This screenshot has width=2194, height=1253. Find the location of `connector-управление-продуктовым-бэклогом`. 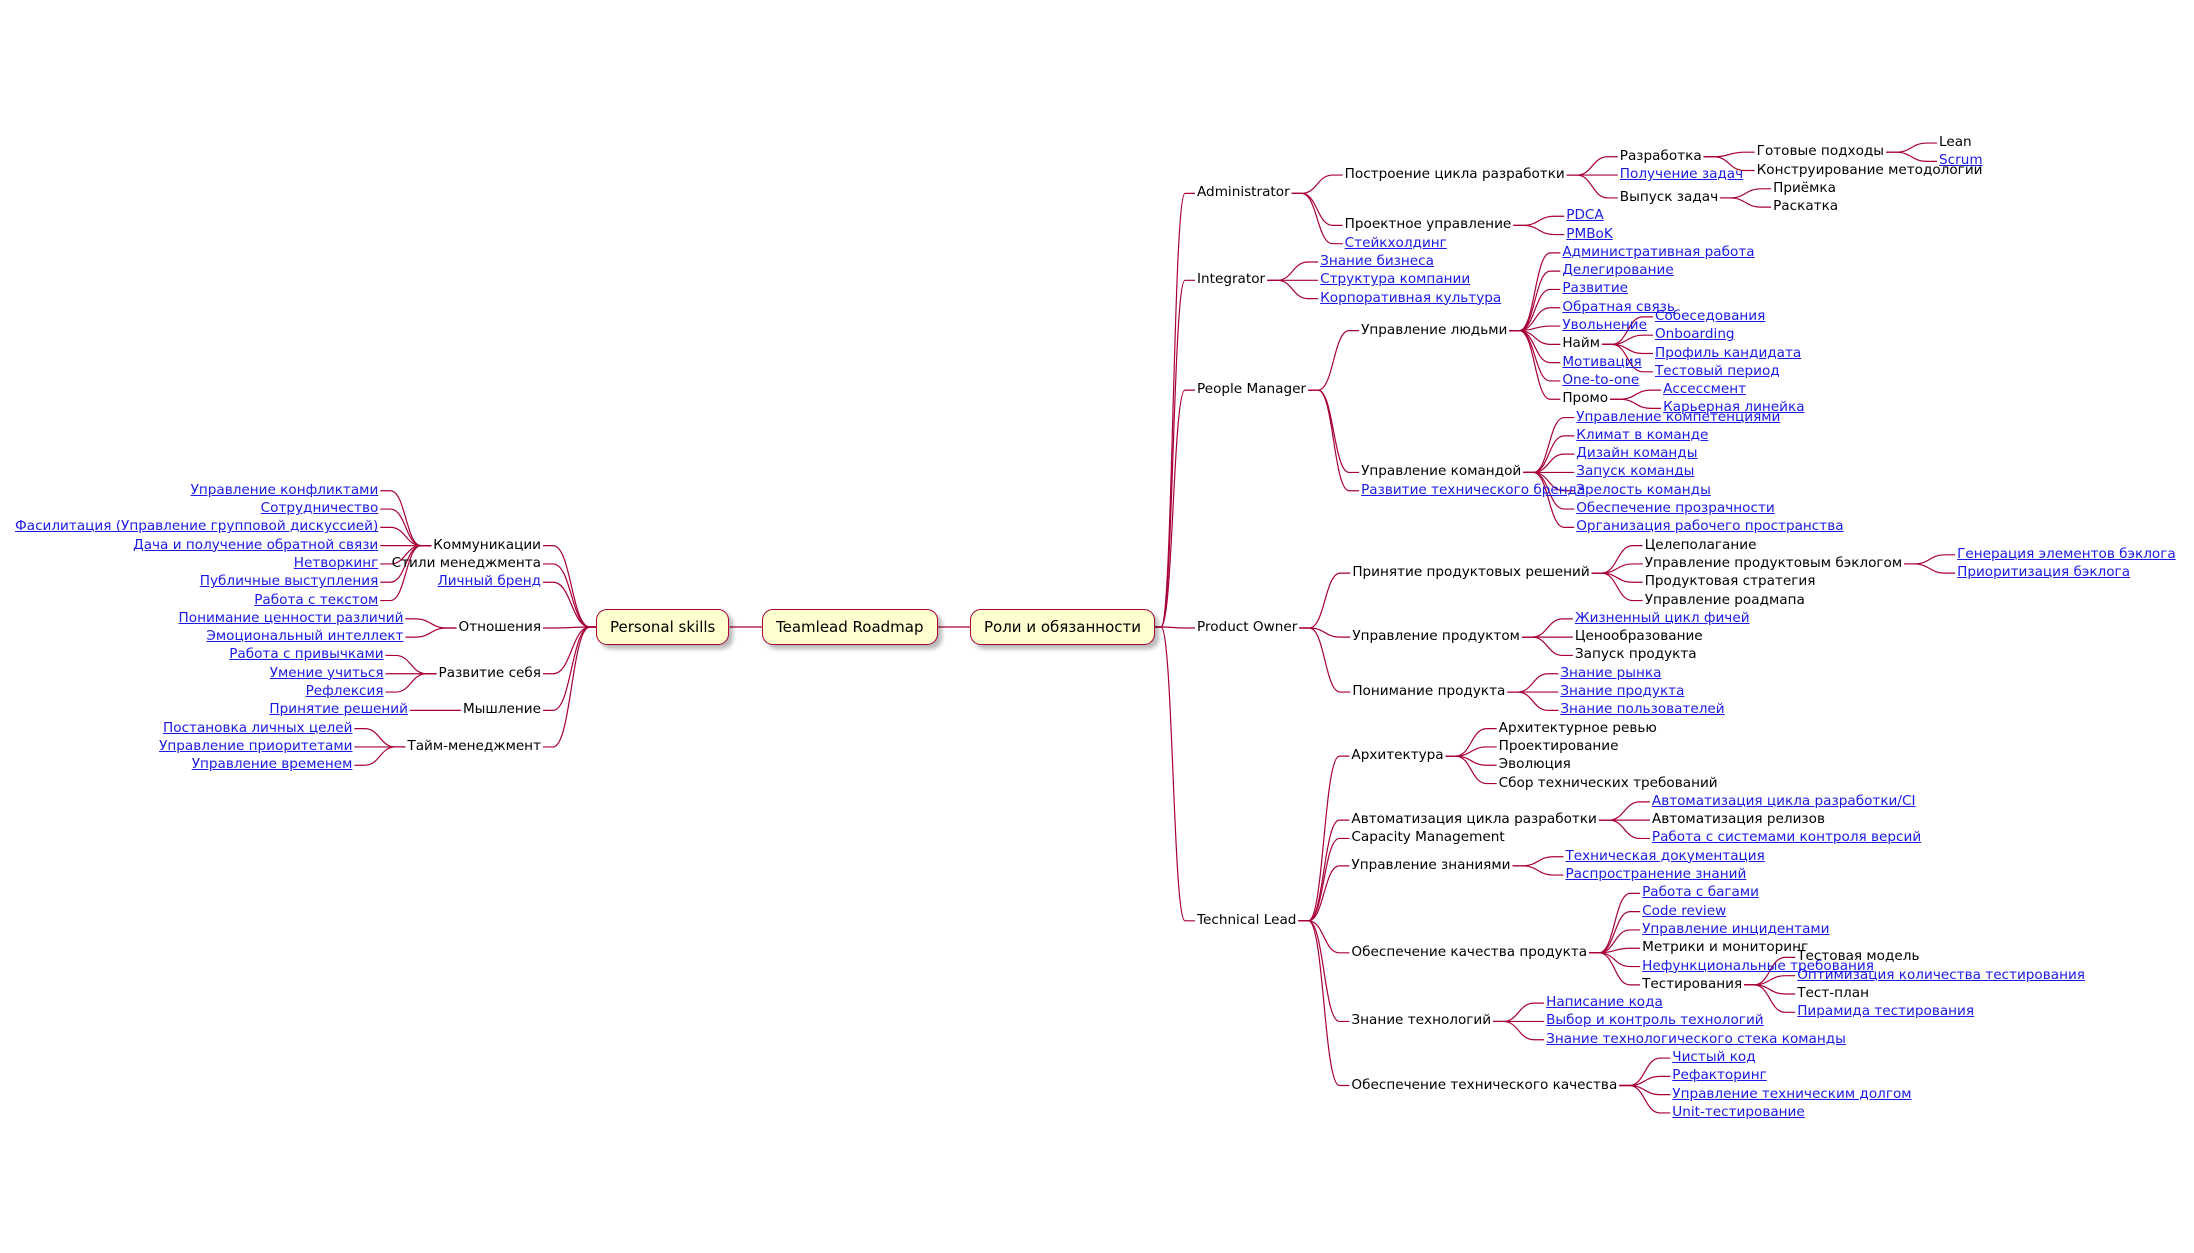

connector-управление-продуктовым-бэклогом is located at coordinates (1617, 568).